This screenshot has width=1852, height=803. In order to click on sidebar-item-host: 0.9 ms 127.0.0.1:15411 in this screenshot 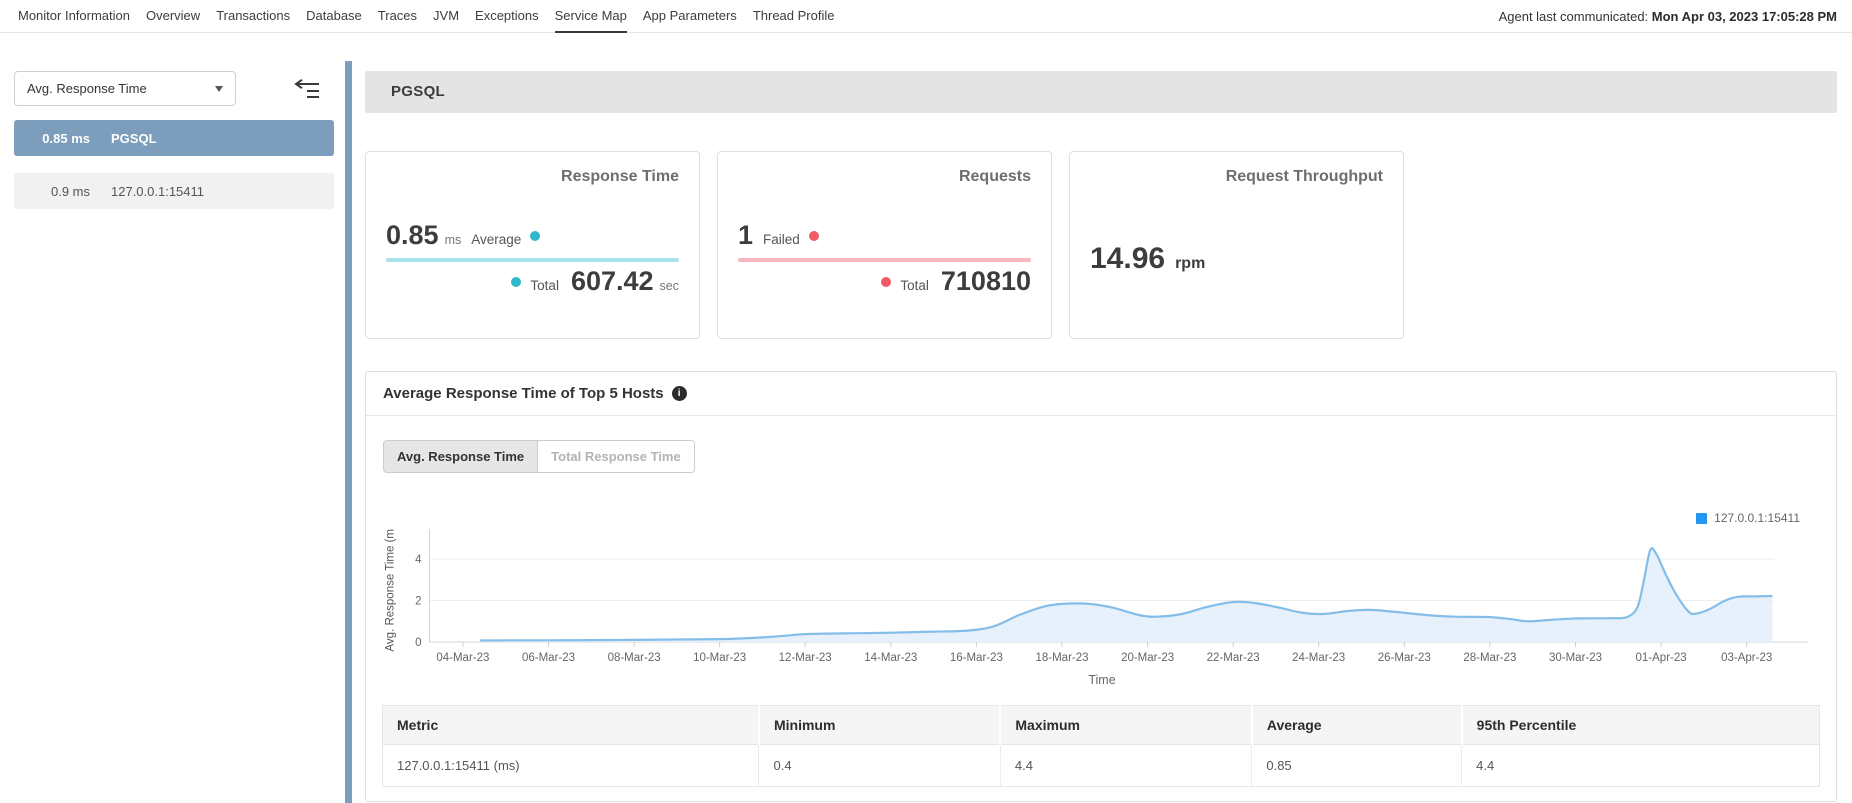, I will do `click(174, 191)`.